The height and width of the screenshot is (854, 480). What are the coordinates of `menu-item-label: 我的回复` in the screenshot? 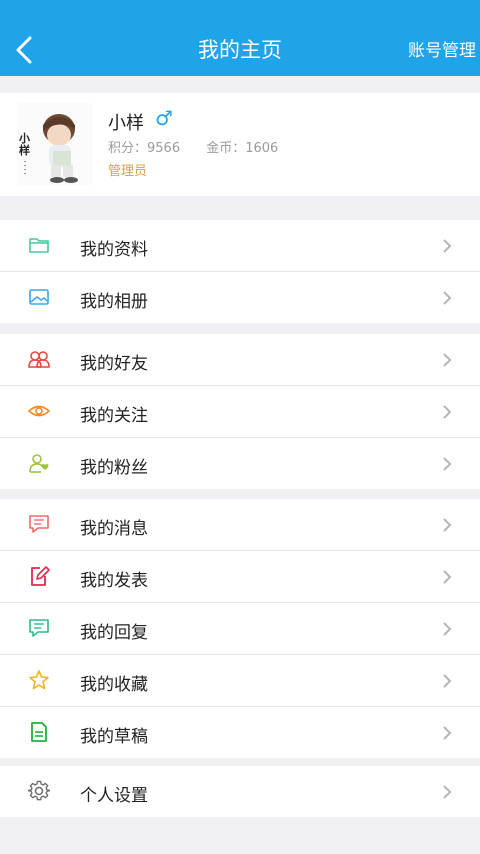 It's located at (114, 633).